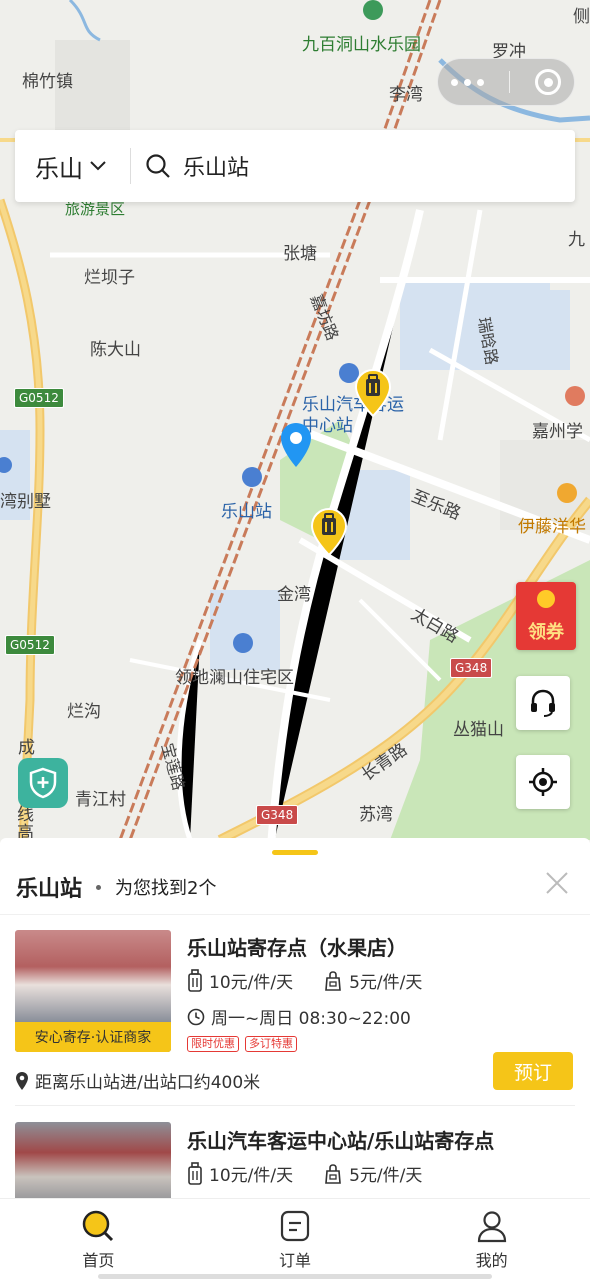  What do you see at coordinates (22, 1080) in the screenshot?
I see `location-icon` at bounding box center [22, 1080].